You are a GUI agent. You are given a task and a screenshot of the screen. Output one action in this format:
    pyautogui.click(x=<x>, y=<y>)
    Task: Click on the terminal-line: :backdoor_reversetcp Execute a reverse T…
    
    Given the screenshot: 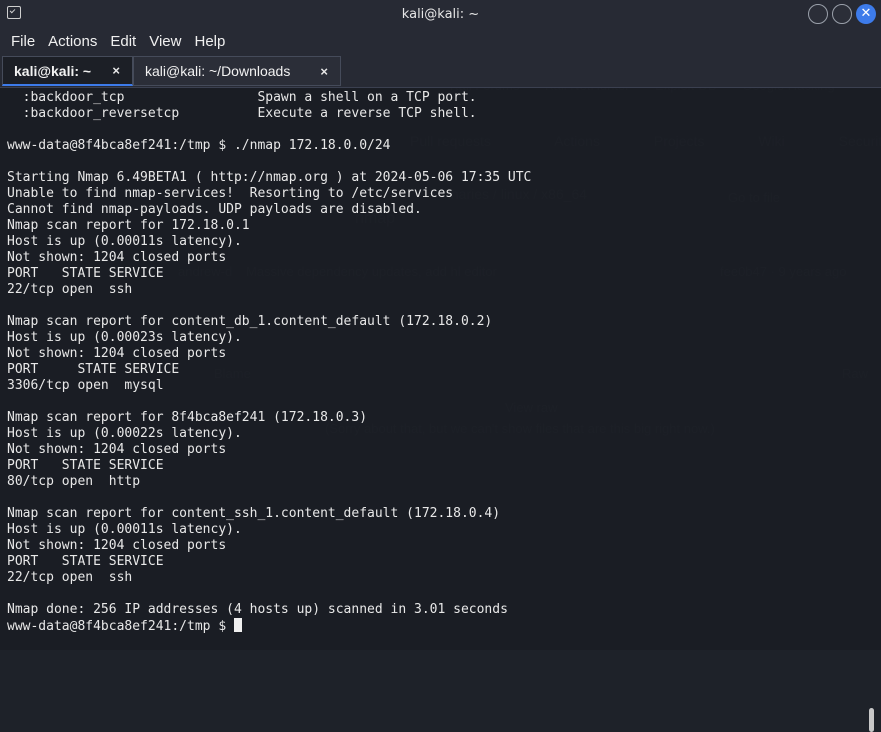 What is the action you would take?
    pyautogui.click(x=242, y=113)
    